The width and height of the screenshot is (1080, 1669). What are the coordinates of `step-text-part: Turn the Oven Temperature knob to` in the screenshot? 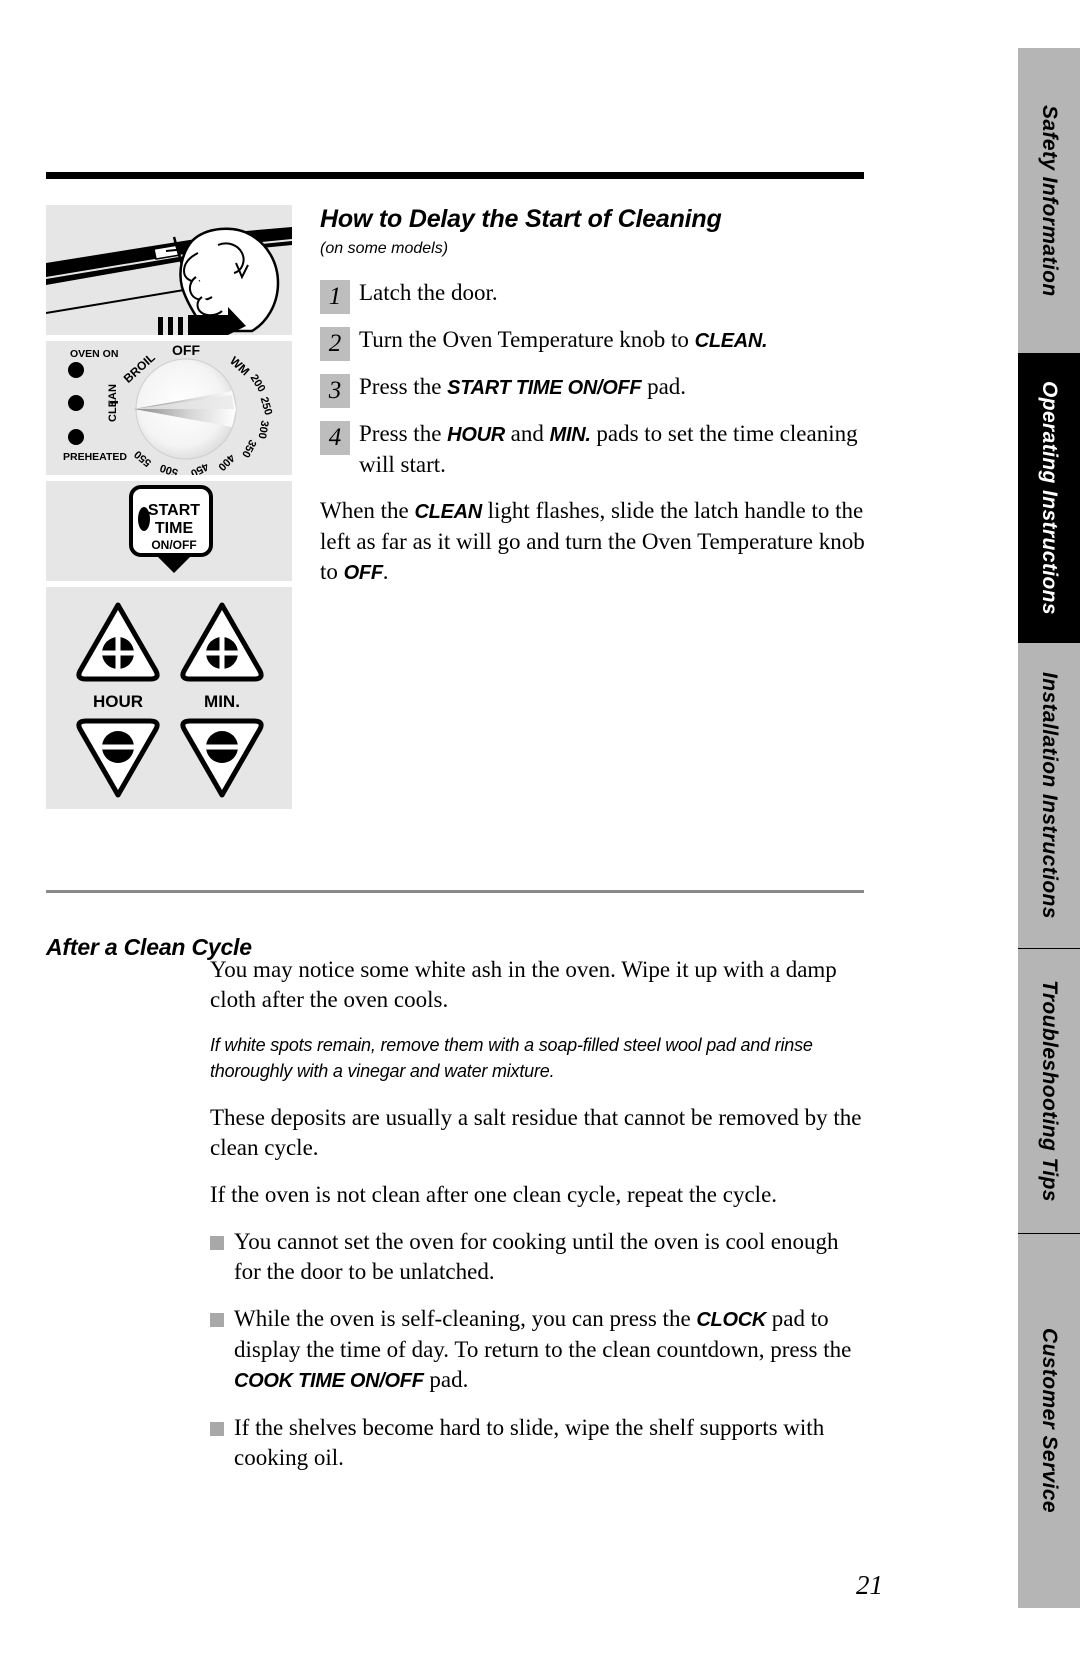 It's located at (527, 339).